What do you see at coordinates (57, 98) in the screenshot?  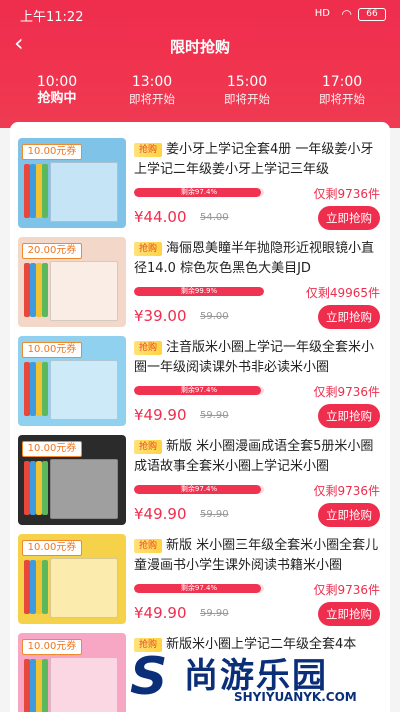 I see `tab-state: 抢购中` at bounding box center [57, 98].